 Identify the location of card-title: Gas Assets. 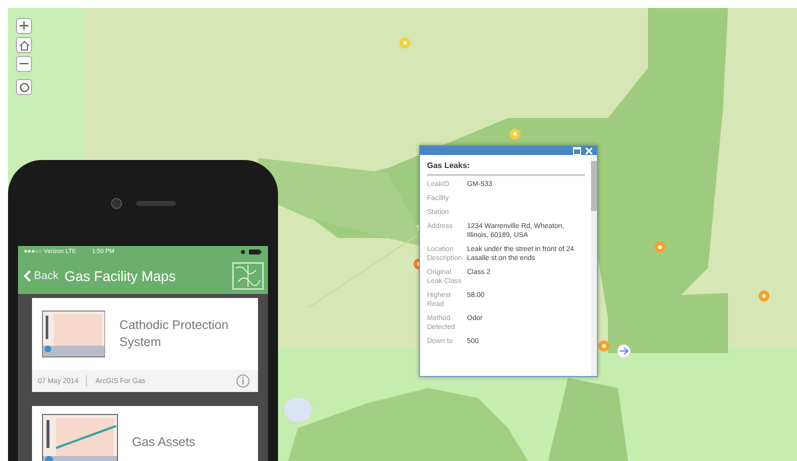
(164, 442).